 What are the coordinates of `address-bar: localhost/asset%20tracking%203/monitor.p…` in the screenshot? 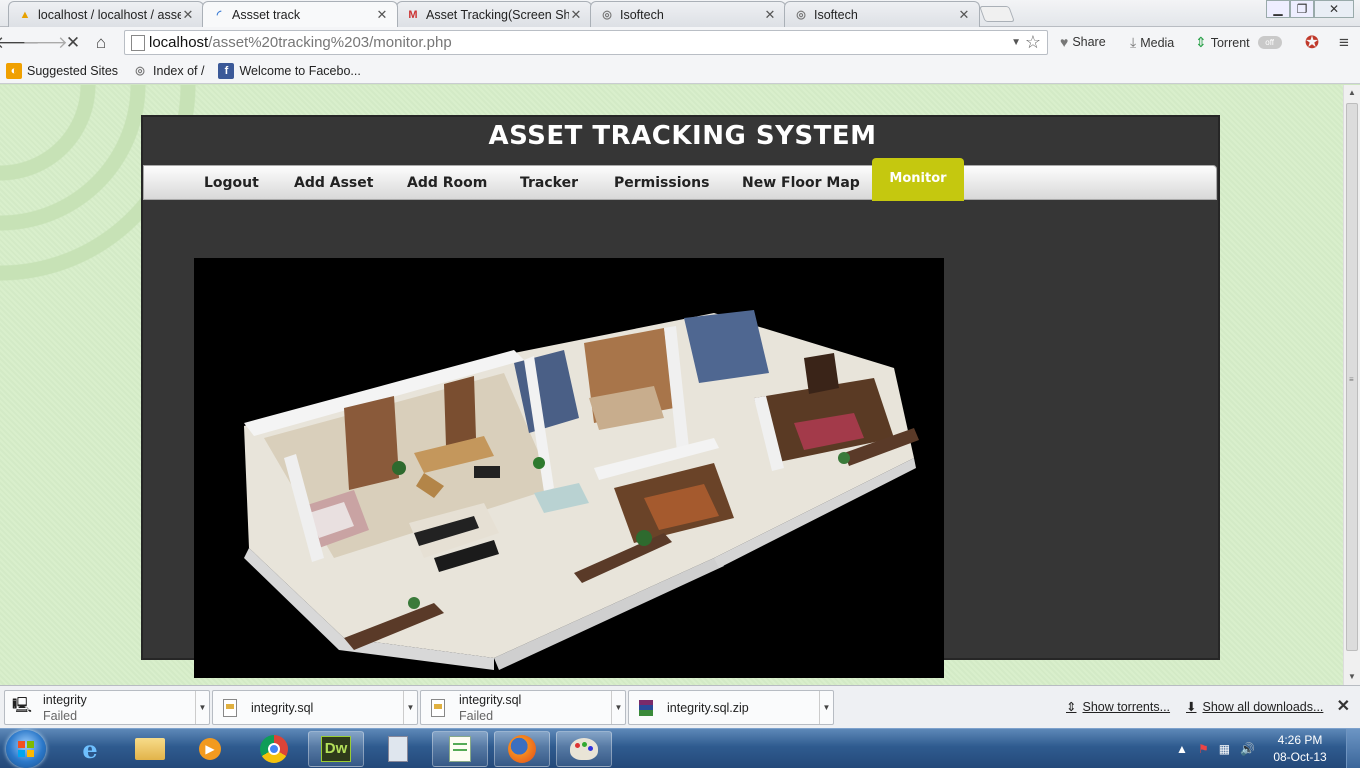 It's located at (586, 42).